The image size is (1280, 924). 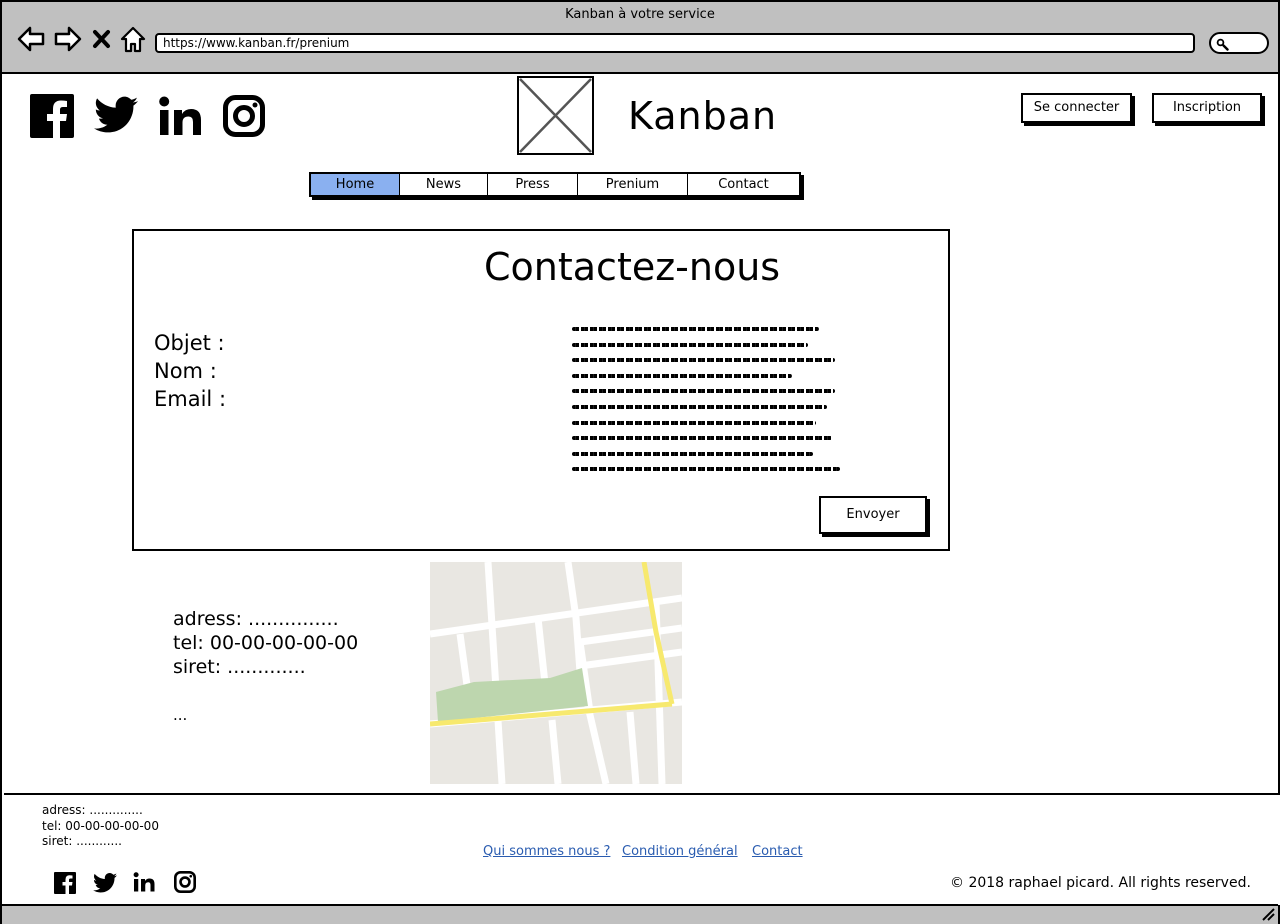 I want to click on signup-button: Inscription, so click(x=1207, y=108).